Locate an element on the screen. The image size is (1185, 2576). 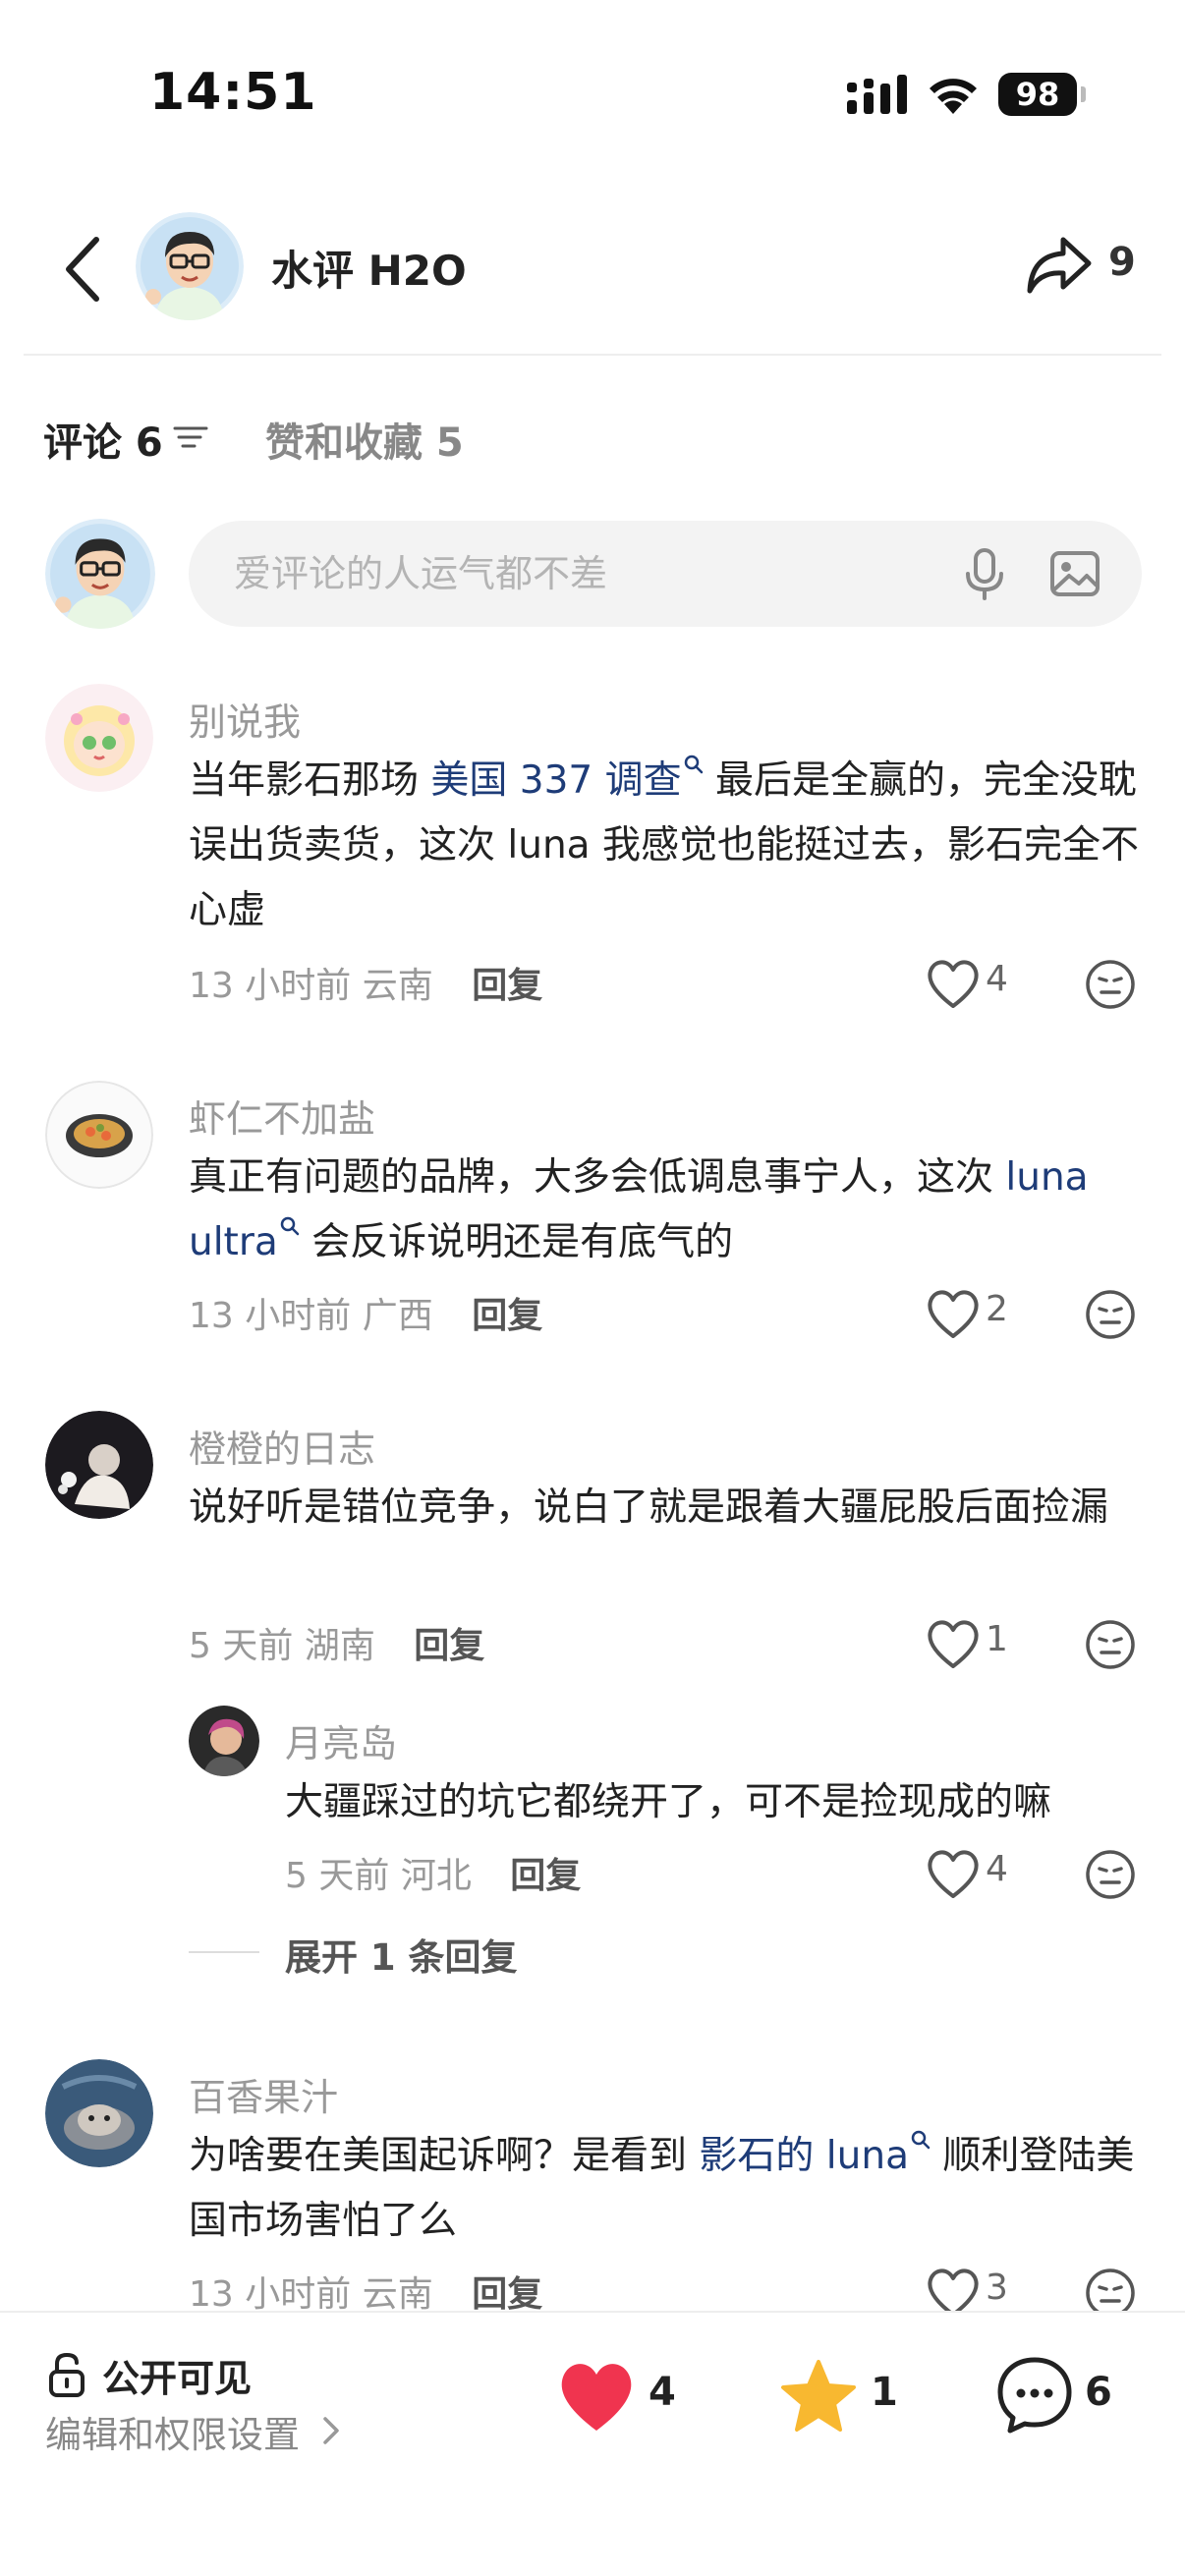
reply-text: 大疆踩过的坑它都绕开了，可不是捡现成的嘛 is located at coordinates (668, 1802).